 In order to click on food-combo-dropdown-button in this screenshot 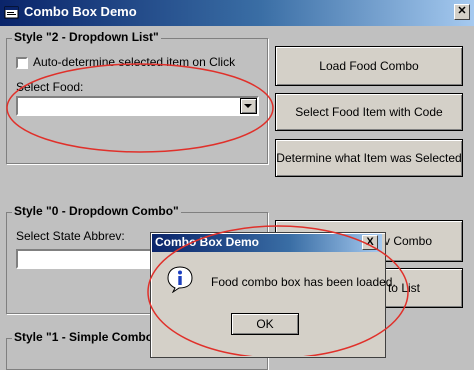, I will do `click(248, 106)`.